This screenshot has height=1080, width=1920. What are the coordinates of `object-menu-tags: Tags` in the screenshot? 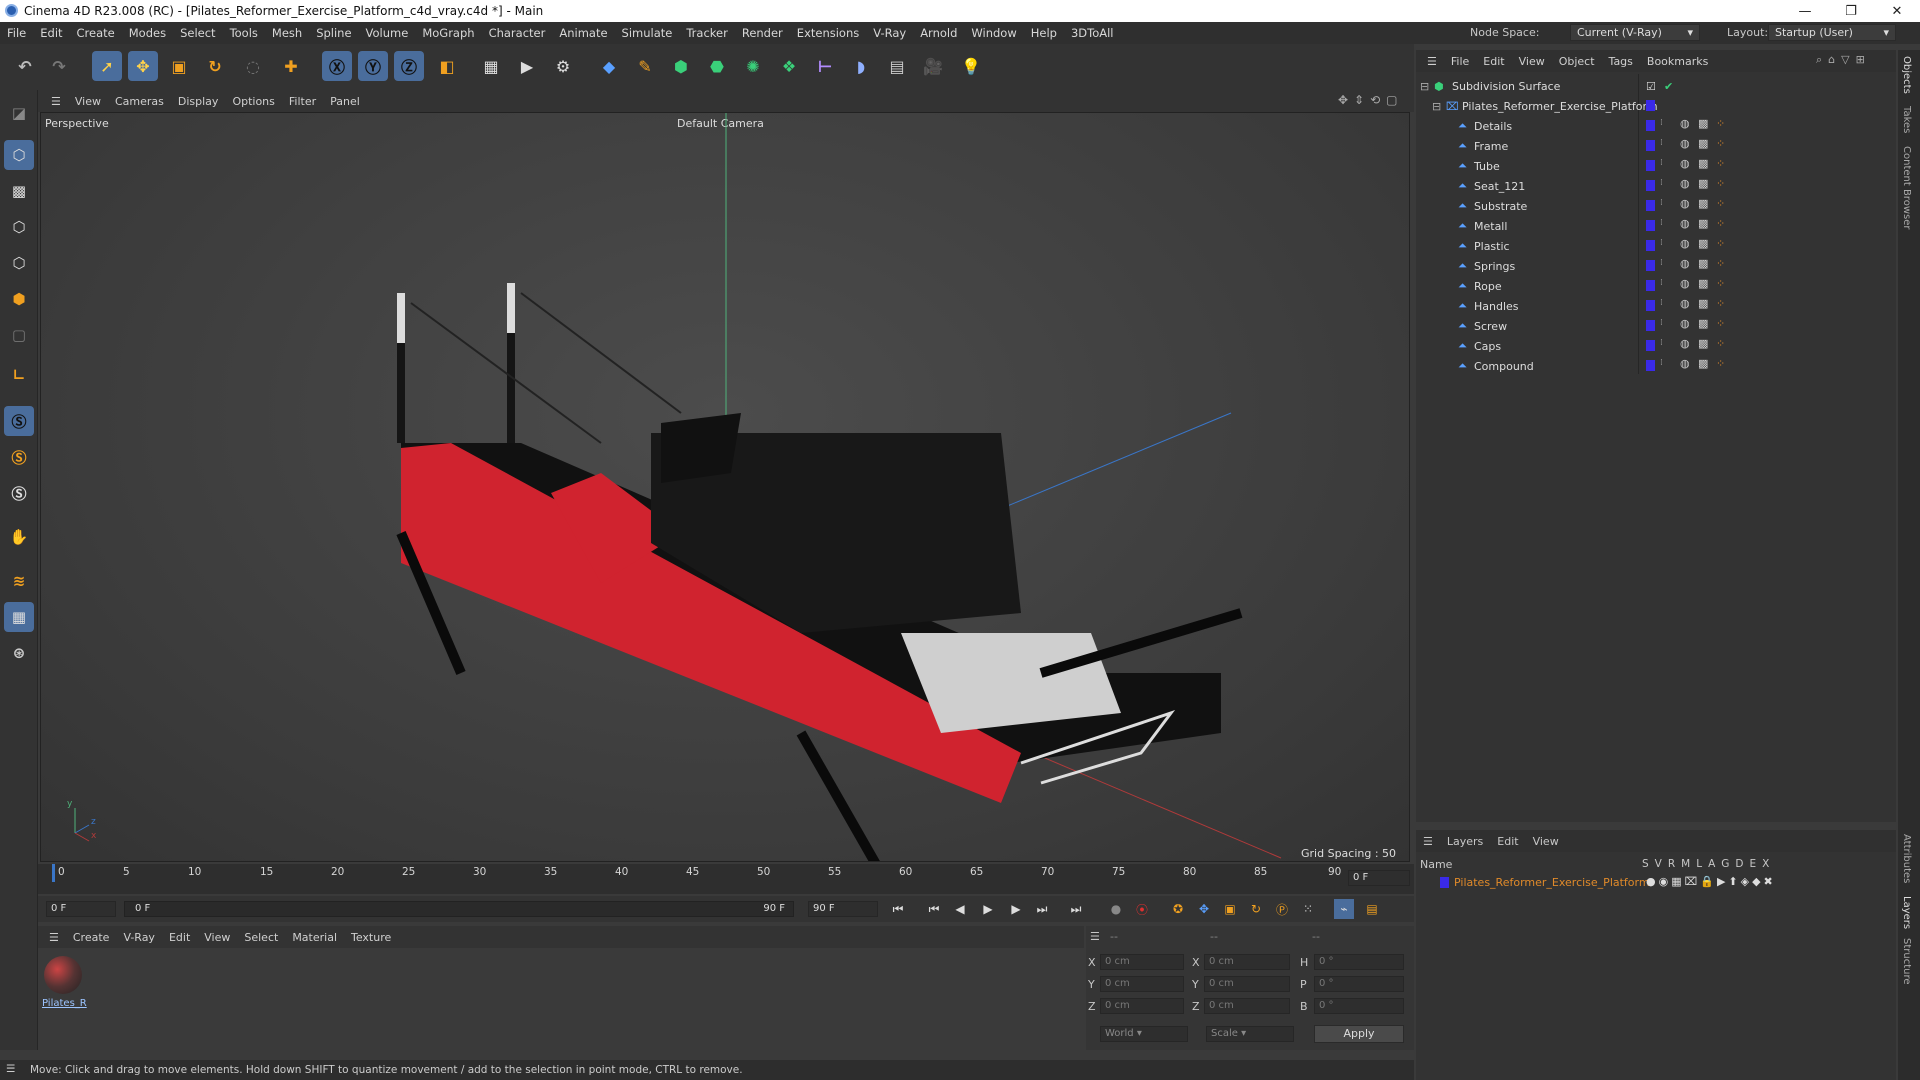 It's located at (1621, 61).